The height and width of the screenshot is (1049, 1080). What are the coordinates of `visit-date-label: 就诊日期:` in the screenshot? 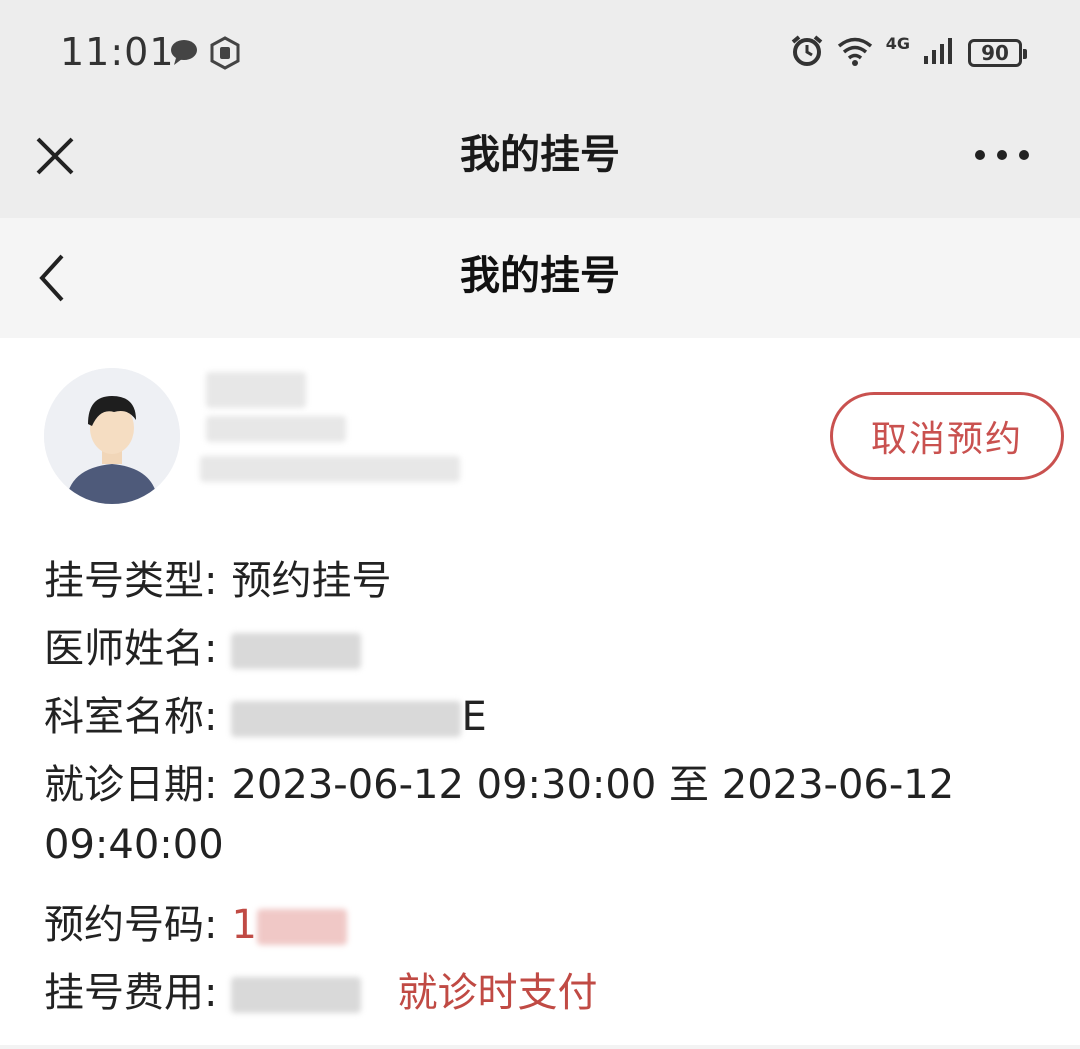 It's located at (131, 785).